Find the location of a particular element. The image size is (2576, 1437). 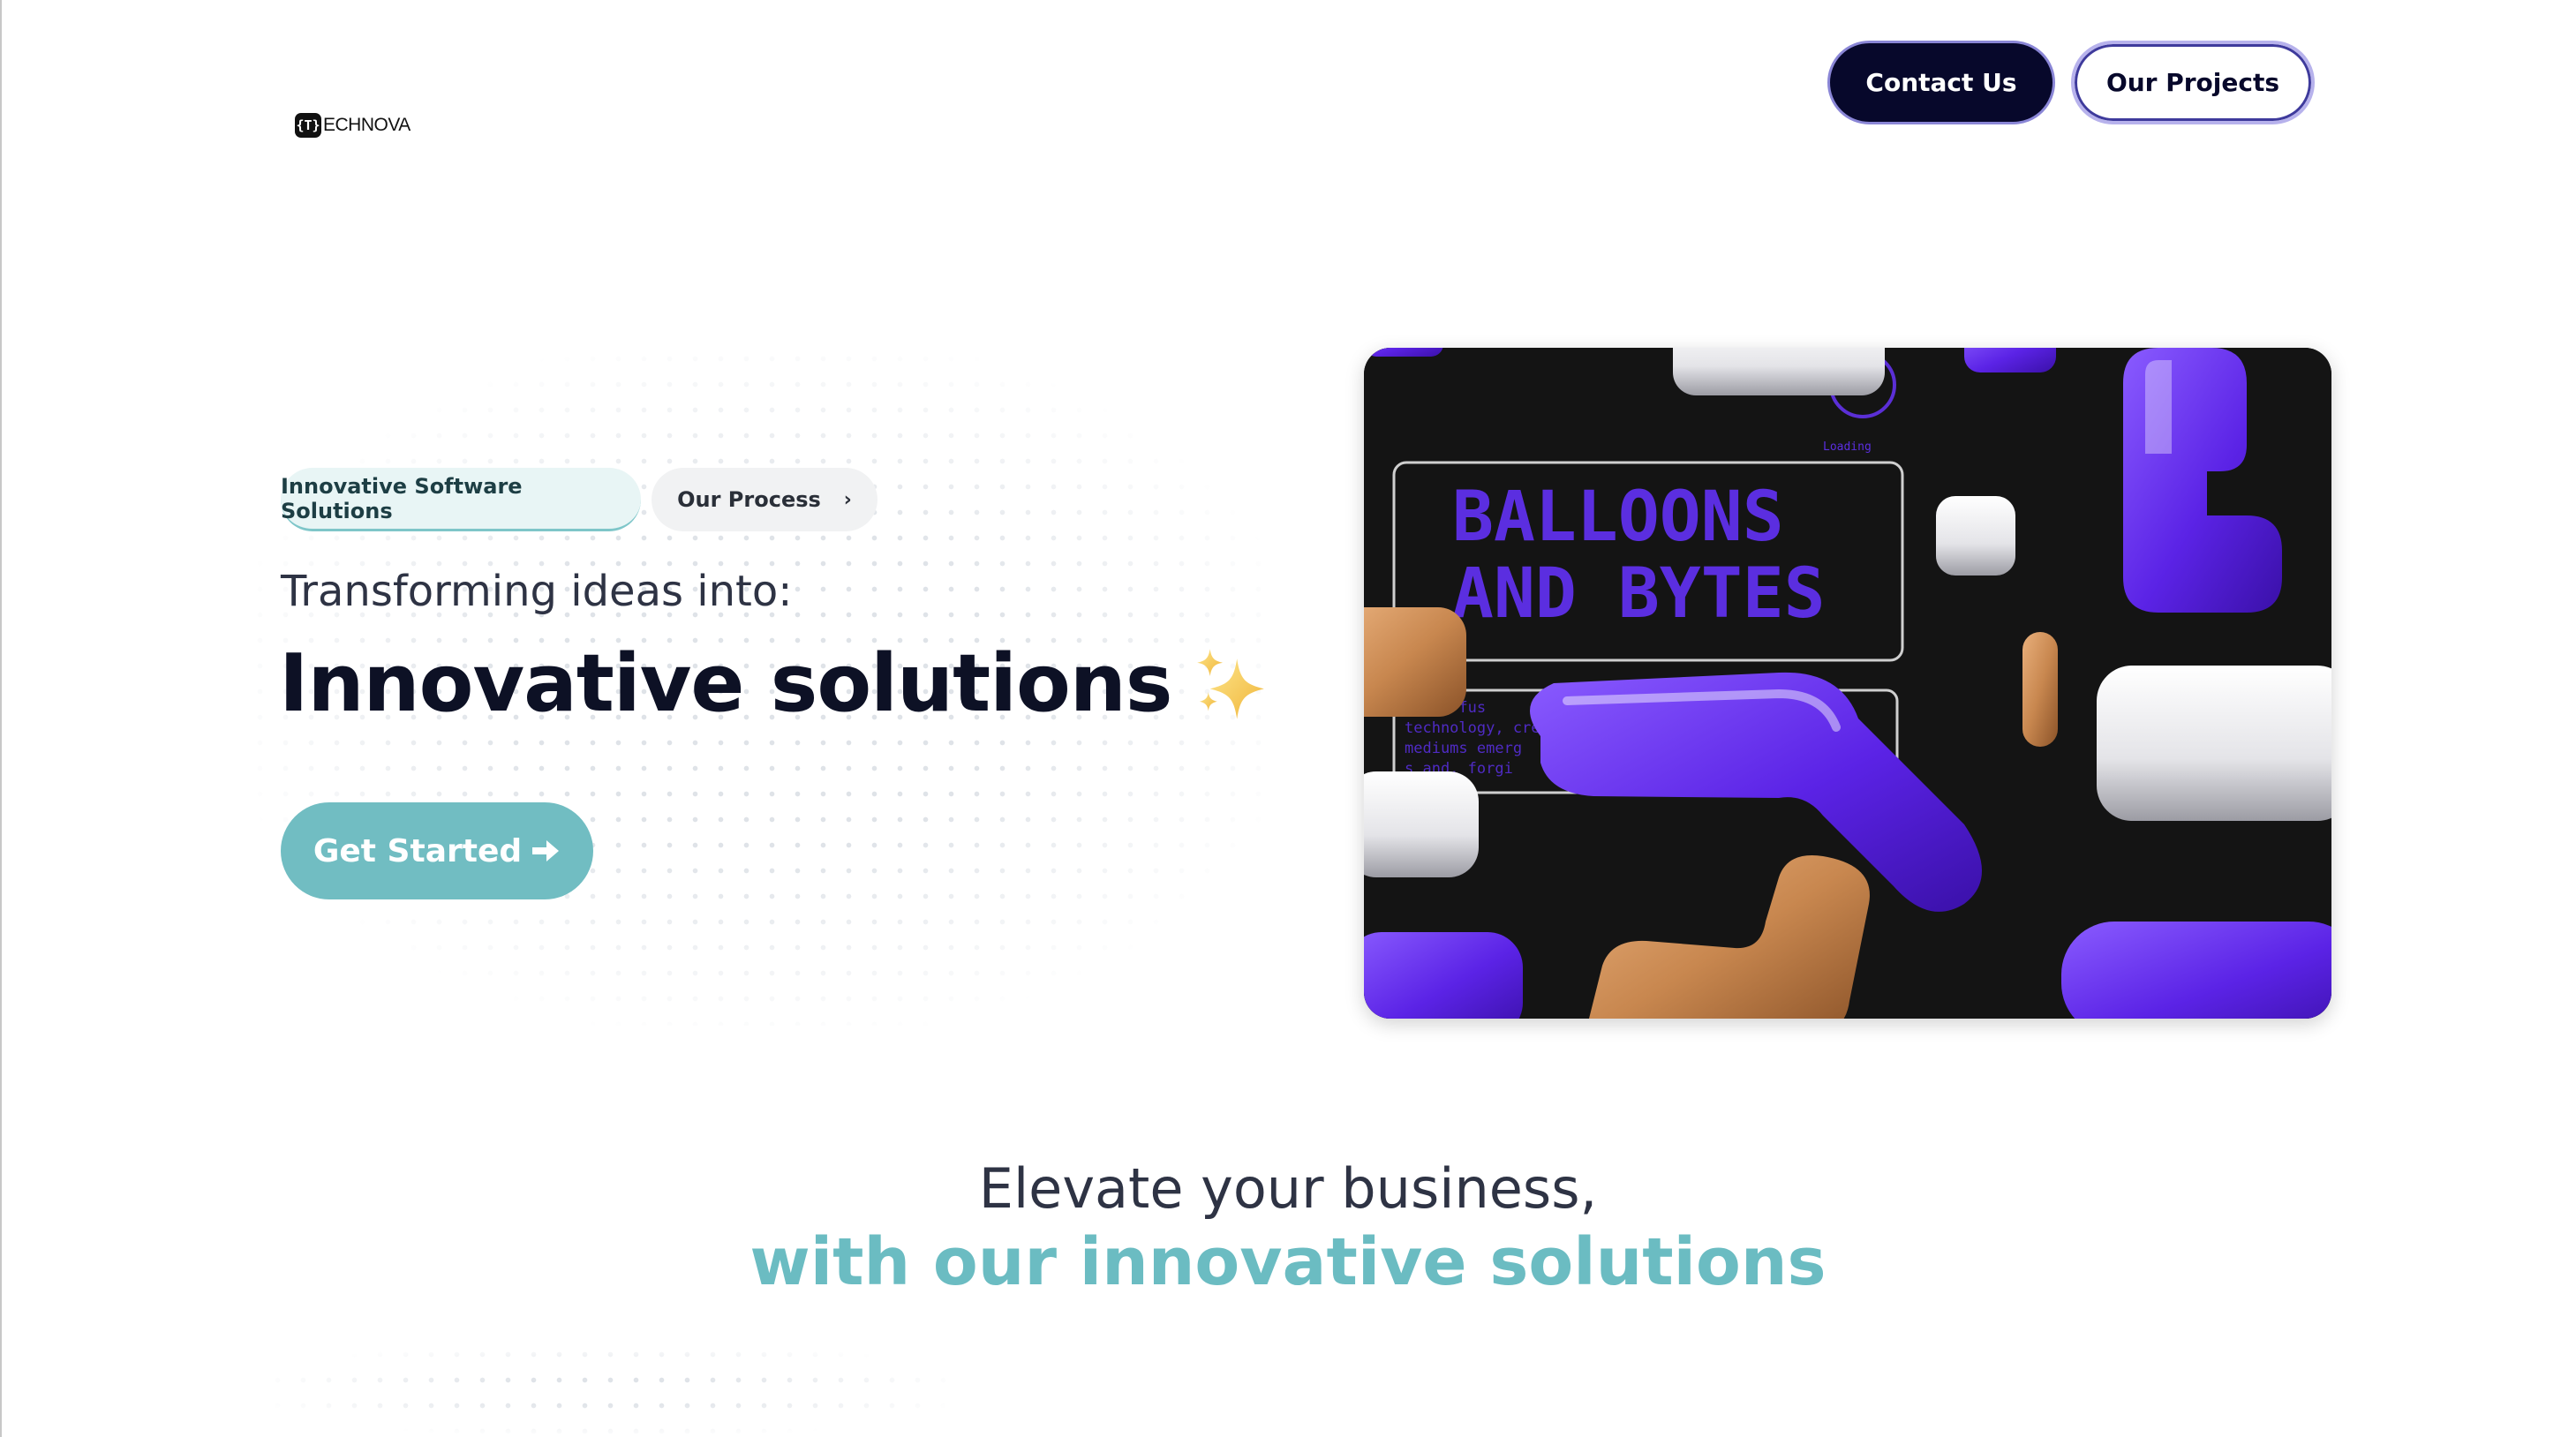

get-started-label: Get Started is located at coordinates (418, 850).